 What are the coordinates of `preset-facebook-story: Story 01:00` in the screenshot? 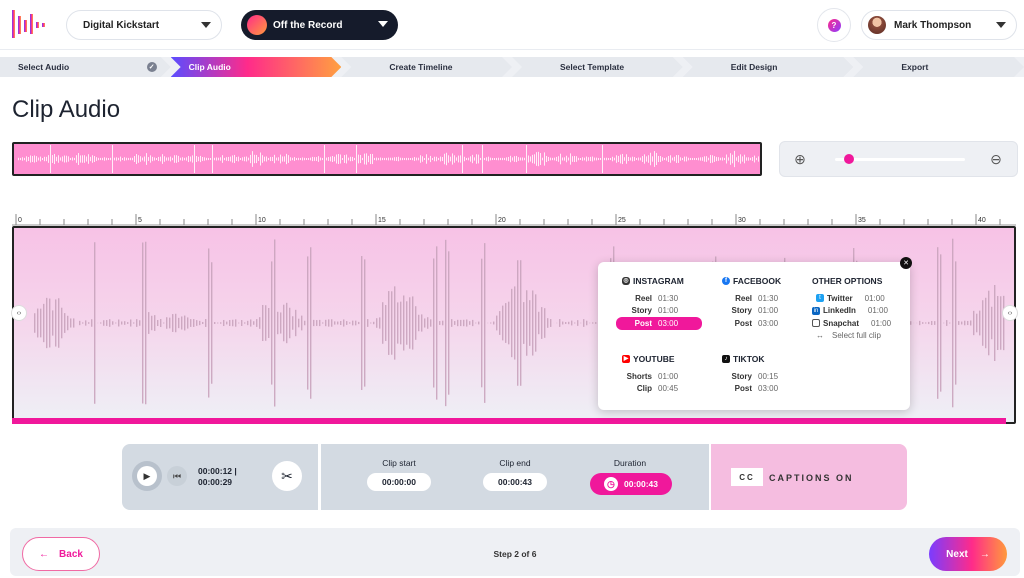 It's located at (751, 311).